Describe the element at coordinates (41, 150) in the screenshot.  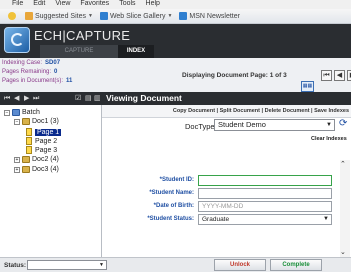
I see `tree-node-page-3: Page 3` at that location.